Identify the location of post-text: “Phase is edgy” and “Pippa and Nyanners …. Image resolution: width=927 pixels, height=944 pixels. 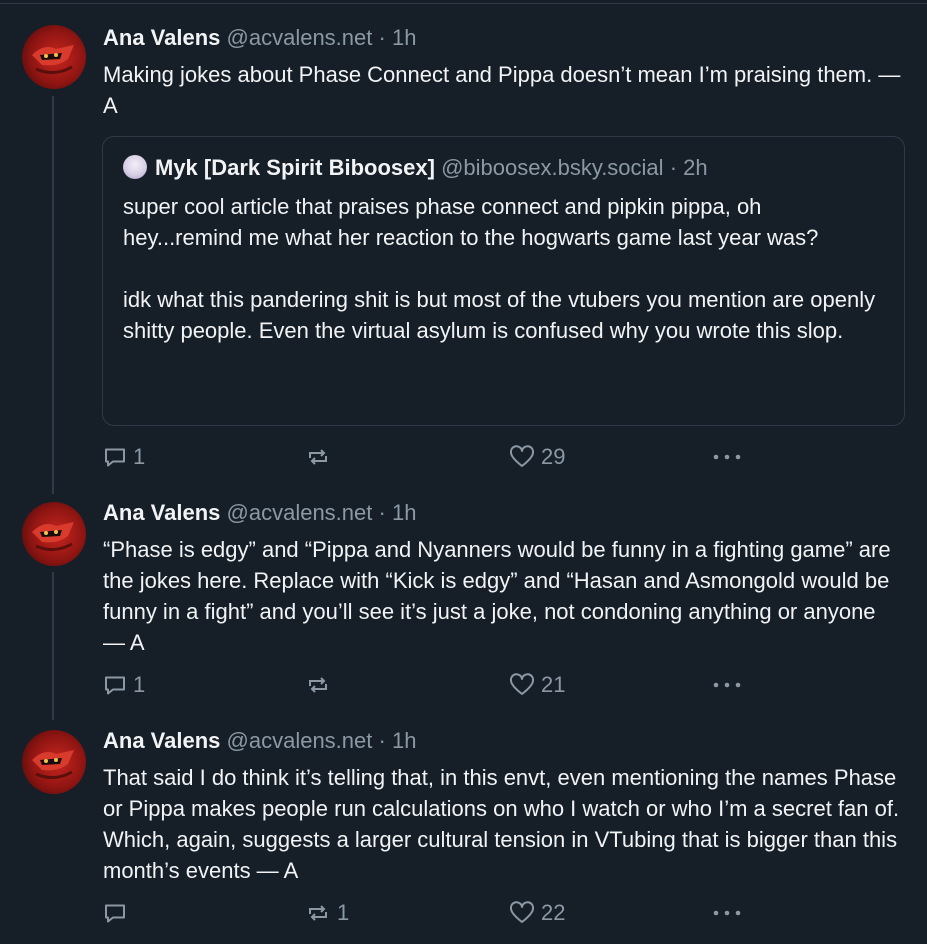
(497, 596).